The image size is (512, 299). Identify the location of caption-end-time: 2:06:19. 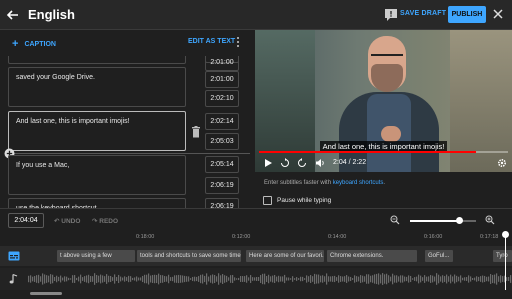
(222, 185).